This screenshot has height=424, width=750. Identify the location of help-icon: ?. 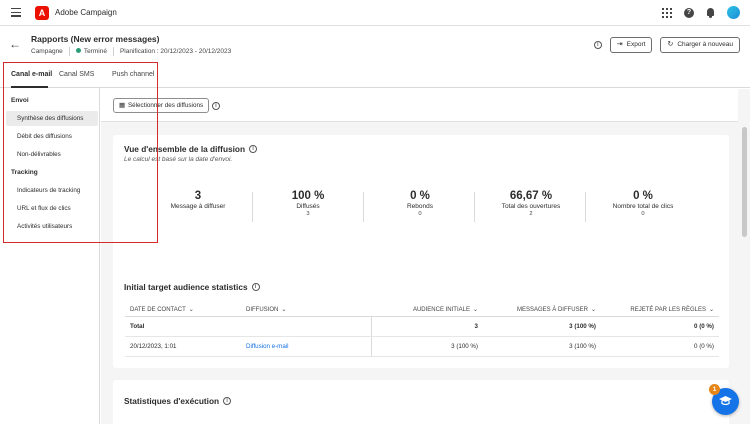
(689, 12).